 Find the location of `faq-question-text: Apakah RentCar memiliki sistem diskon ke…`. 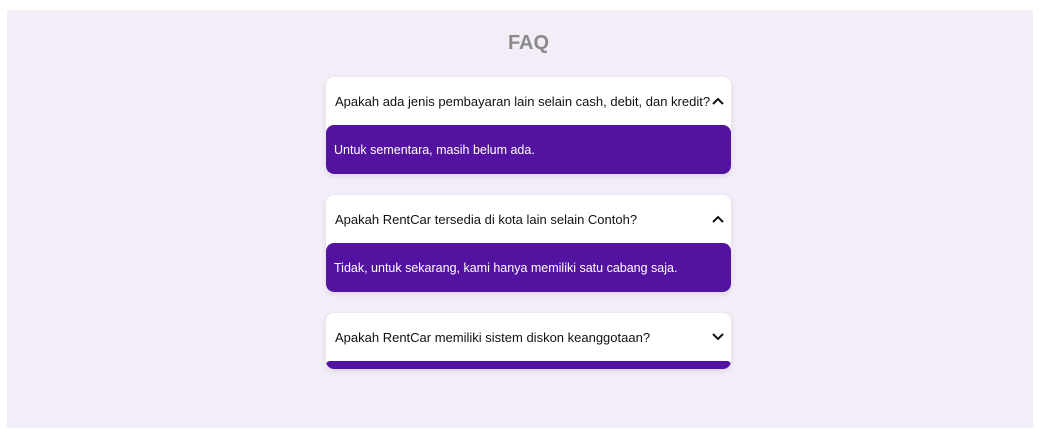

faq-question-text: Apakah RentCar memiliki sistem diskon ke… is located at coordinates (493, 337).